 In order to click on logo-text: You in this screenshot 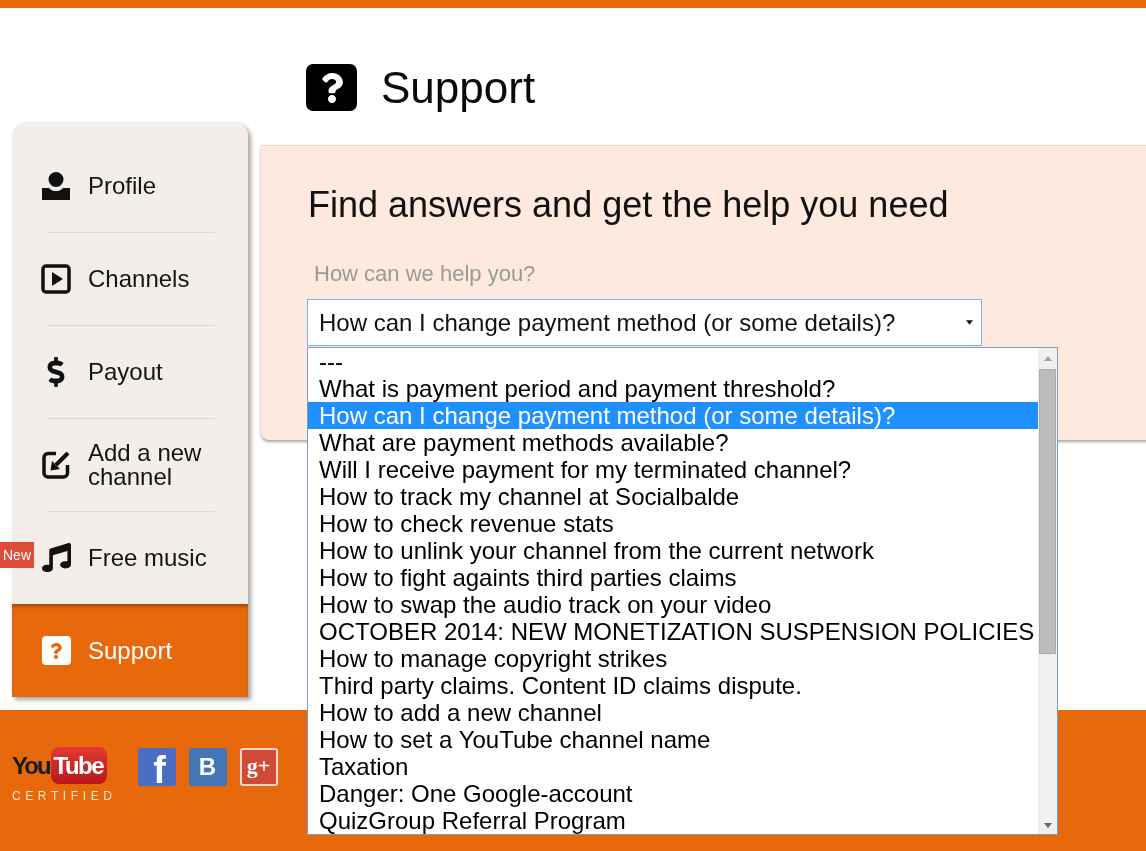, I will do `click(31, 766)`.